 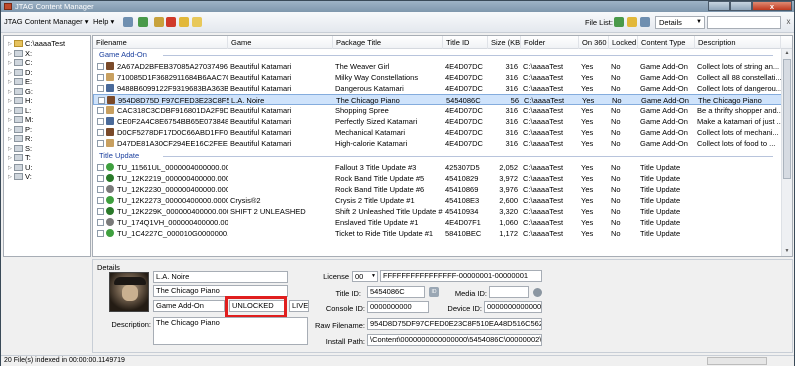 What do you see at coordinates (738, 222) in the screenshot?
I see `cell-desc` at bounding box center [738, 222].